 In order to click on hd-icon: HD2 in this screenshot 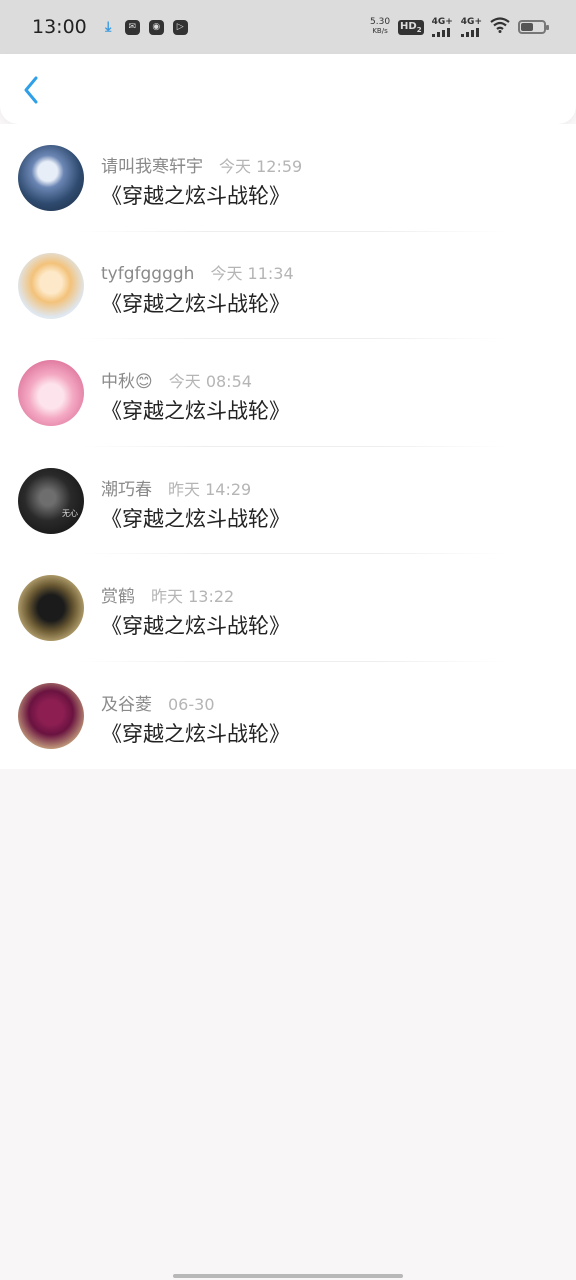, I will do `click(411, 27)`.